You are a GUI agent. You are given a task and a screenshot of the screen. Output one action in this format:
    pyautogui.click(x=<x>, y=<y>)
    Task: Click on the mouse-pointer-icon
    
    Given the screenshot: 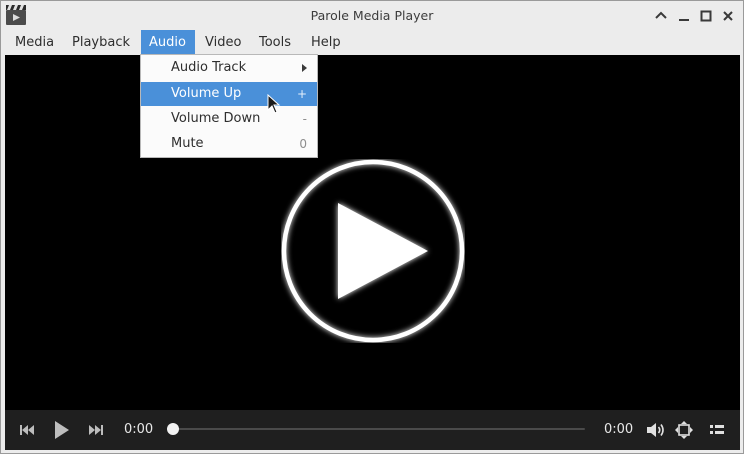 What is the action you would take?
    pyautogui.click(x=274, y=104)
    